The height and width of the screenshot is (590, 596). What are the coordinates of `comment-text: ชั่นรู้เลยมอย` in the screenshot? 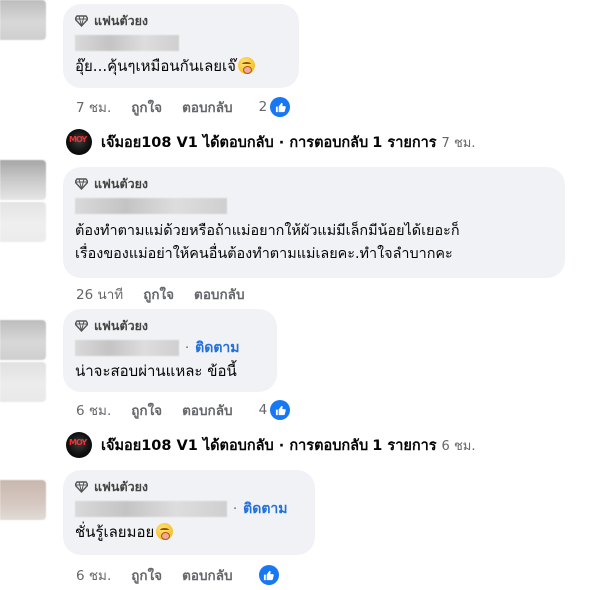 It's located at (189, 532).